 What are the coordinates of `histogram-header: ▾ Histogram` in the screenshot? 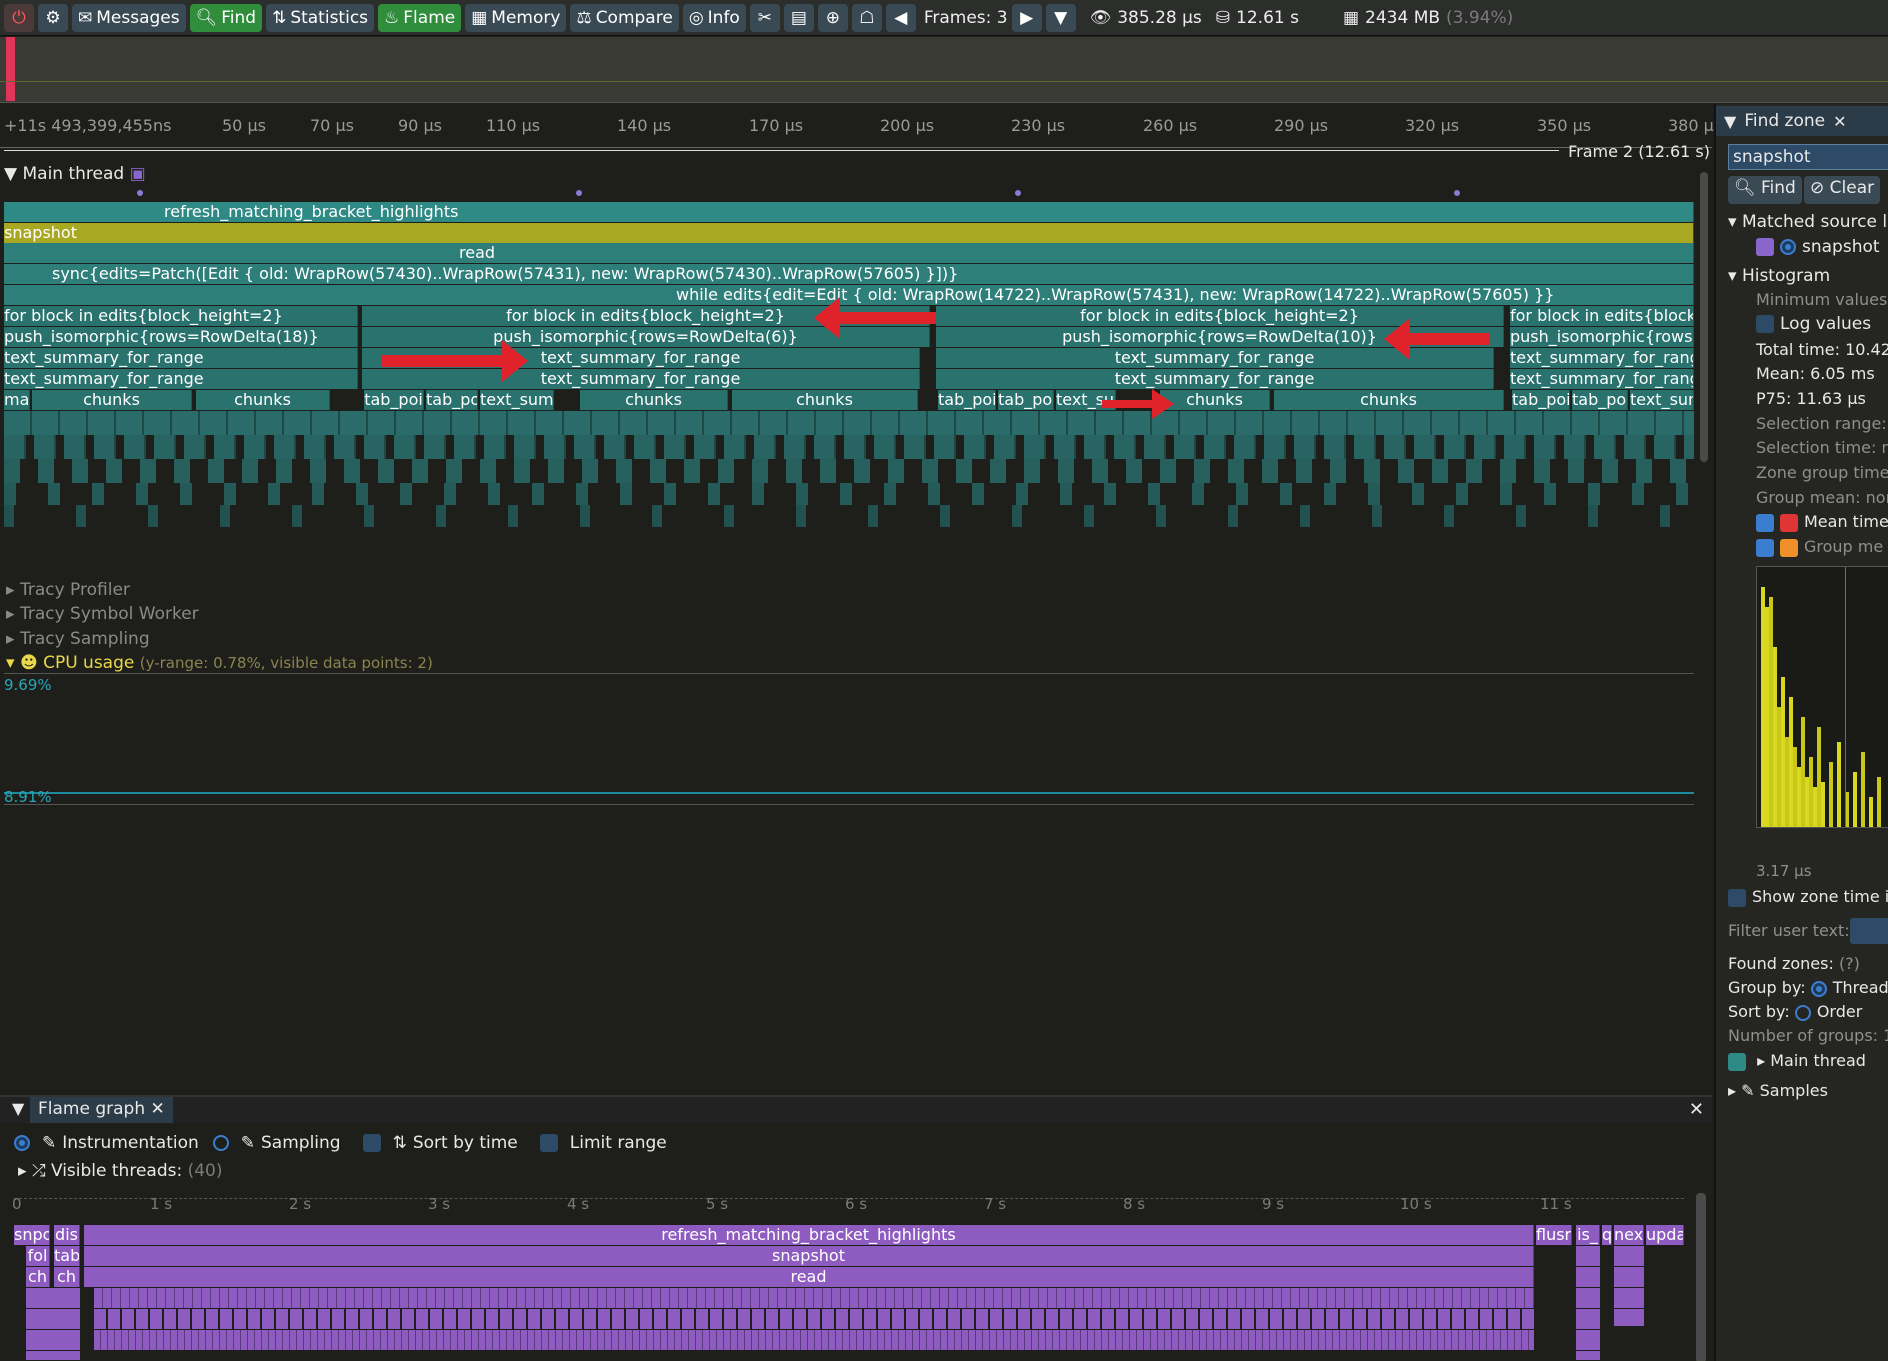 It's located at (1779, 276).